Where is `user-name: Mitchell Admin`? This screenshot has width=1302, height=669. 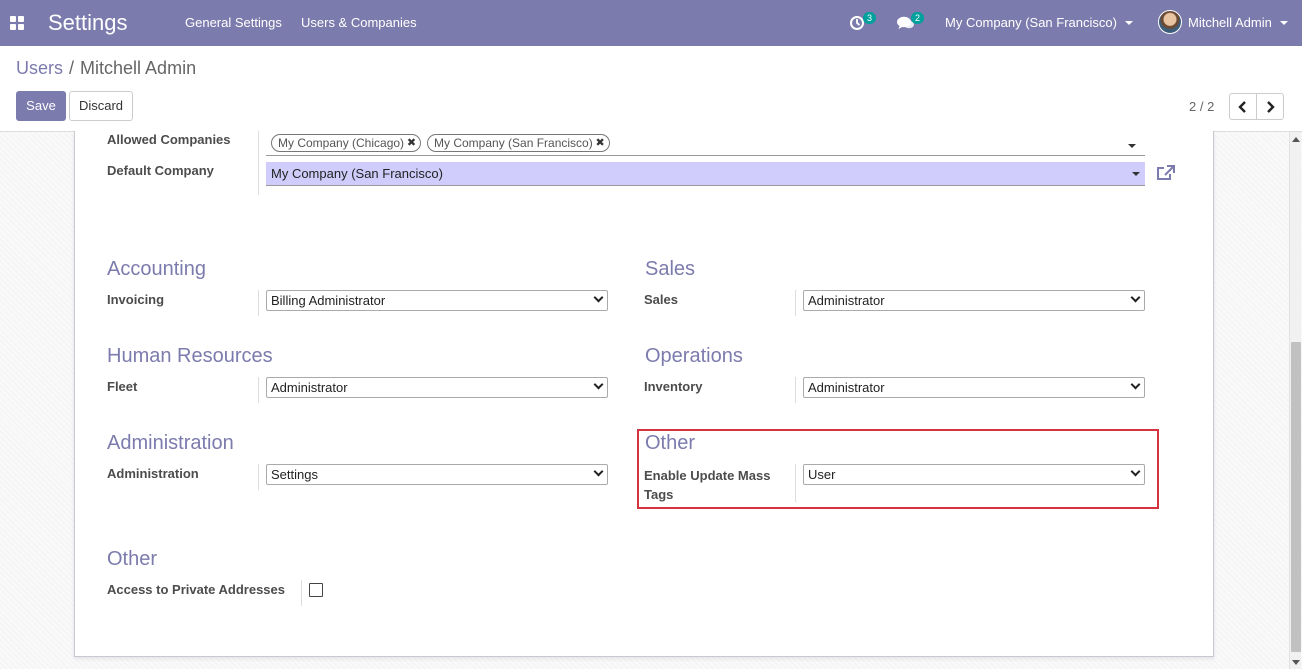 user-name: Mitchell Admin is located at coordinates (1230, 22).